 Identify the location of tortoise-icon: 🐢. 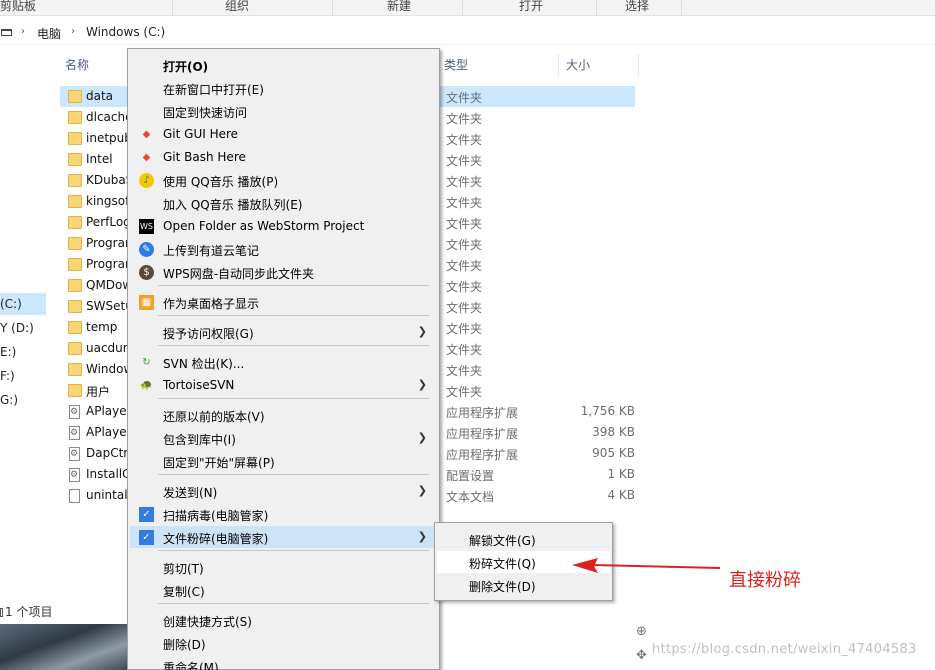
(146, 385).